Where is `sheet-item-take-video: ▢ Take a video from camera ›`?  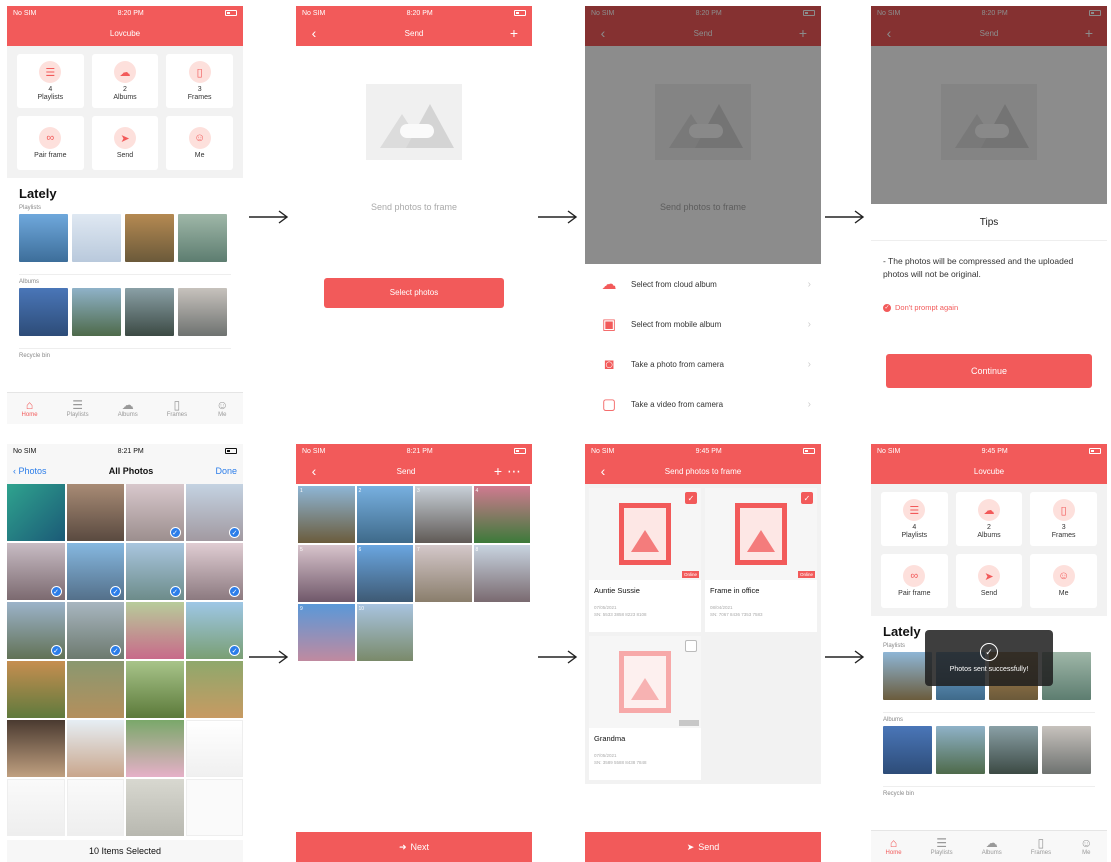
sheet-item-take-video: ▢ Take a video from camera › is located at coordinates (703, 404).